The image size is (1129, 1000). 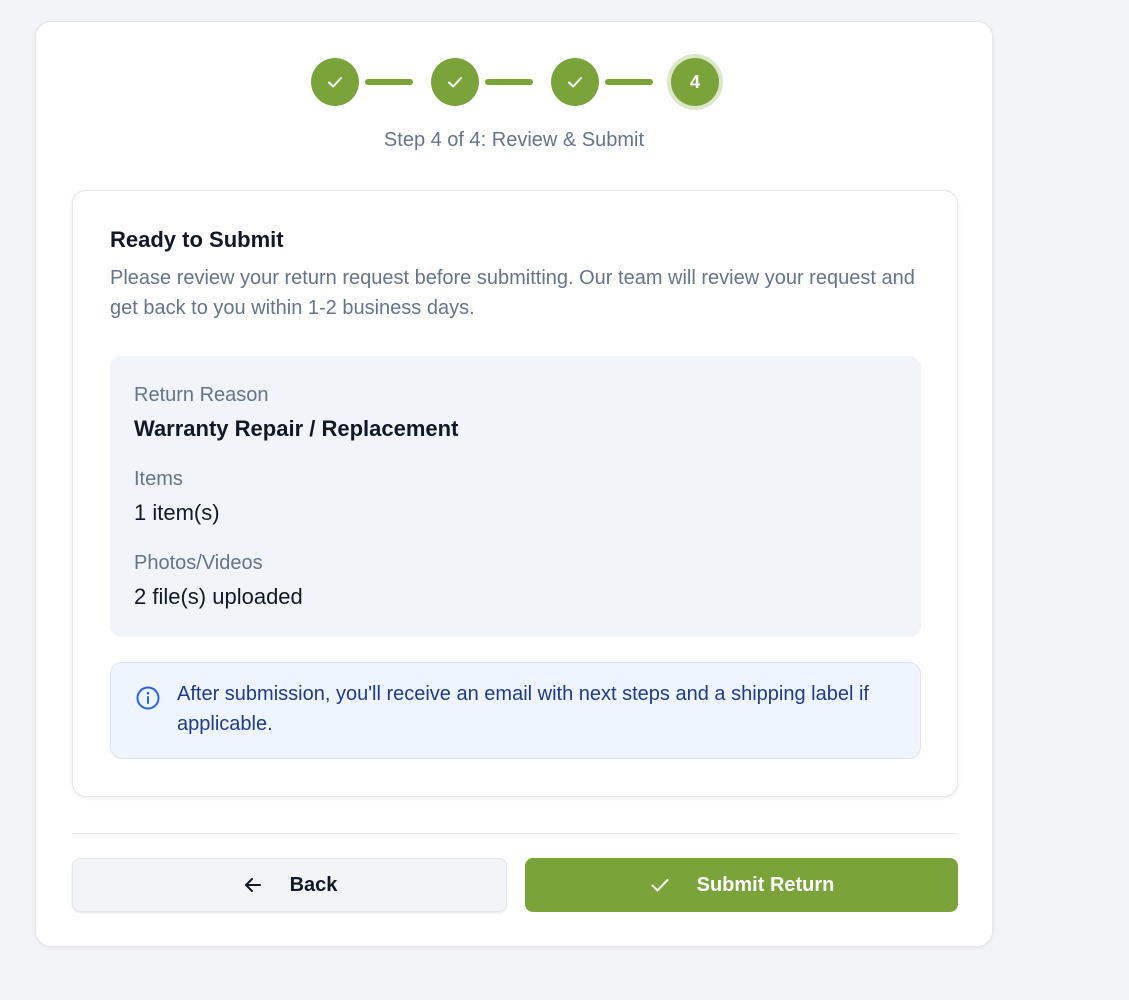 I want to click on back-label: Back, so click(x=313, y=884).